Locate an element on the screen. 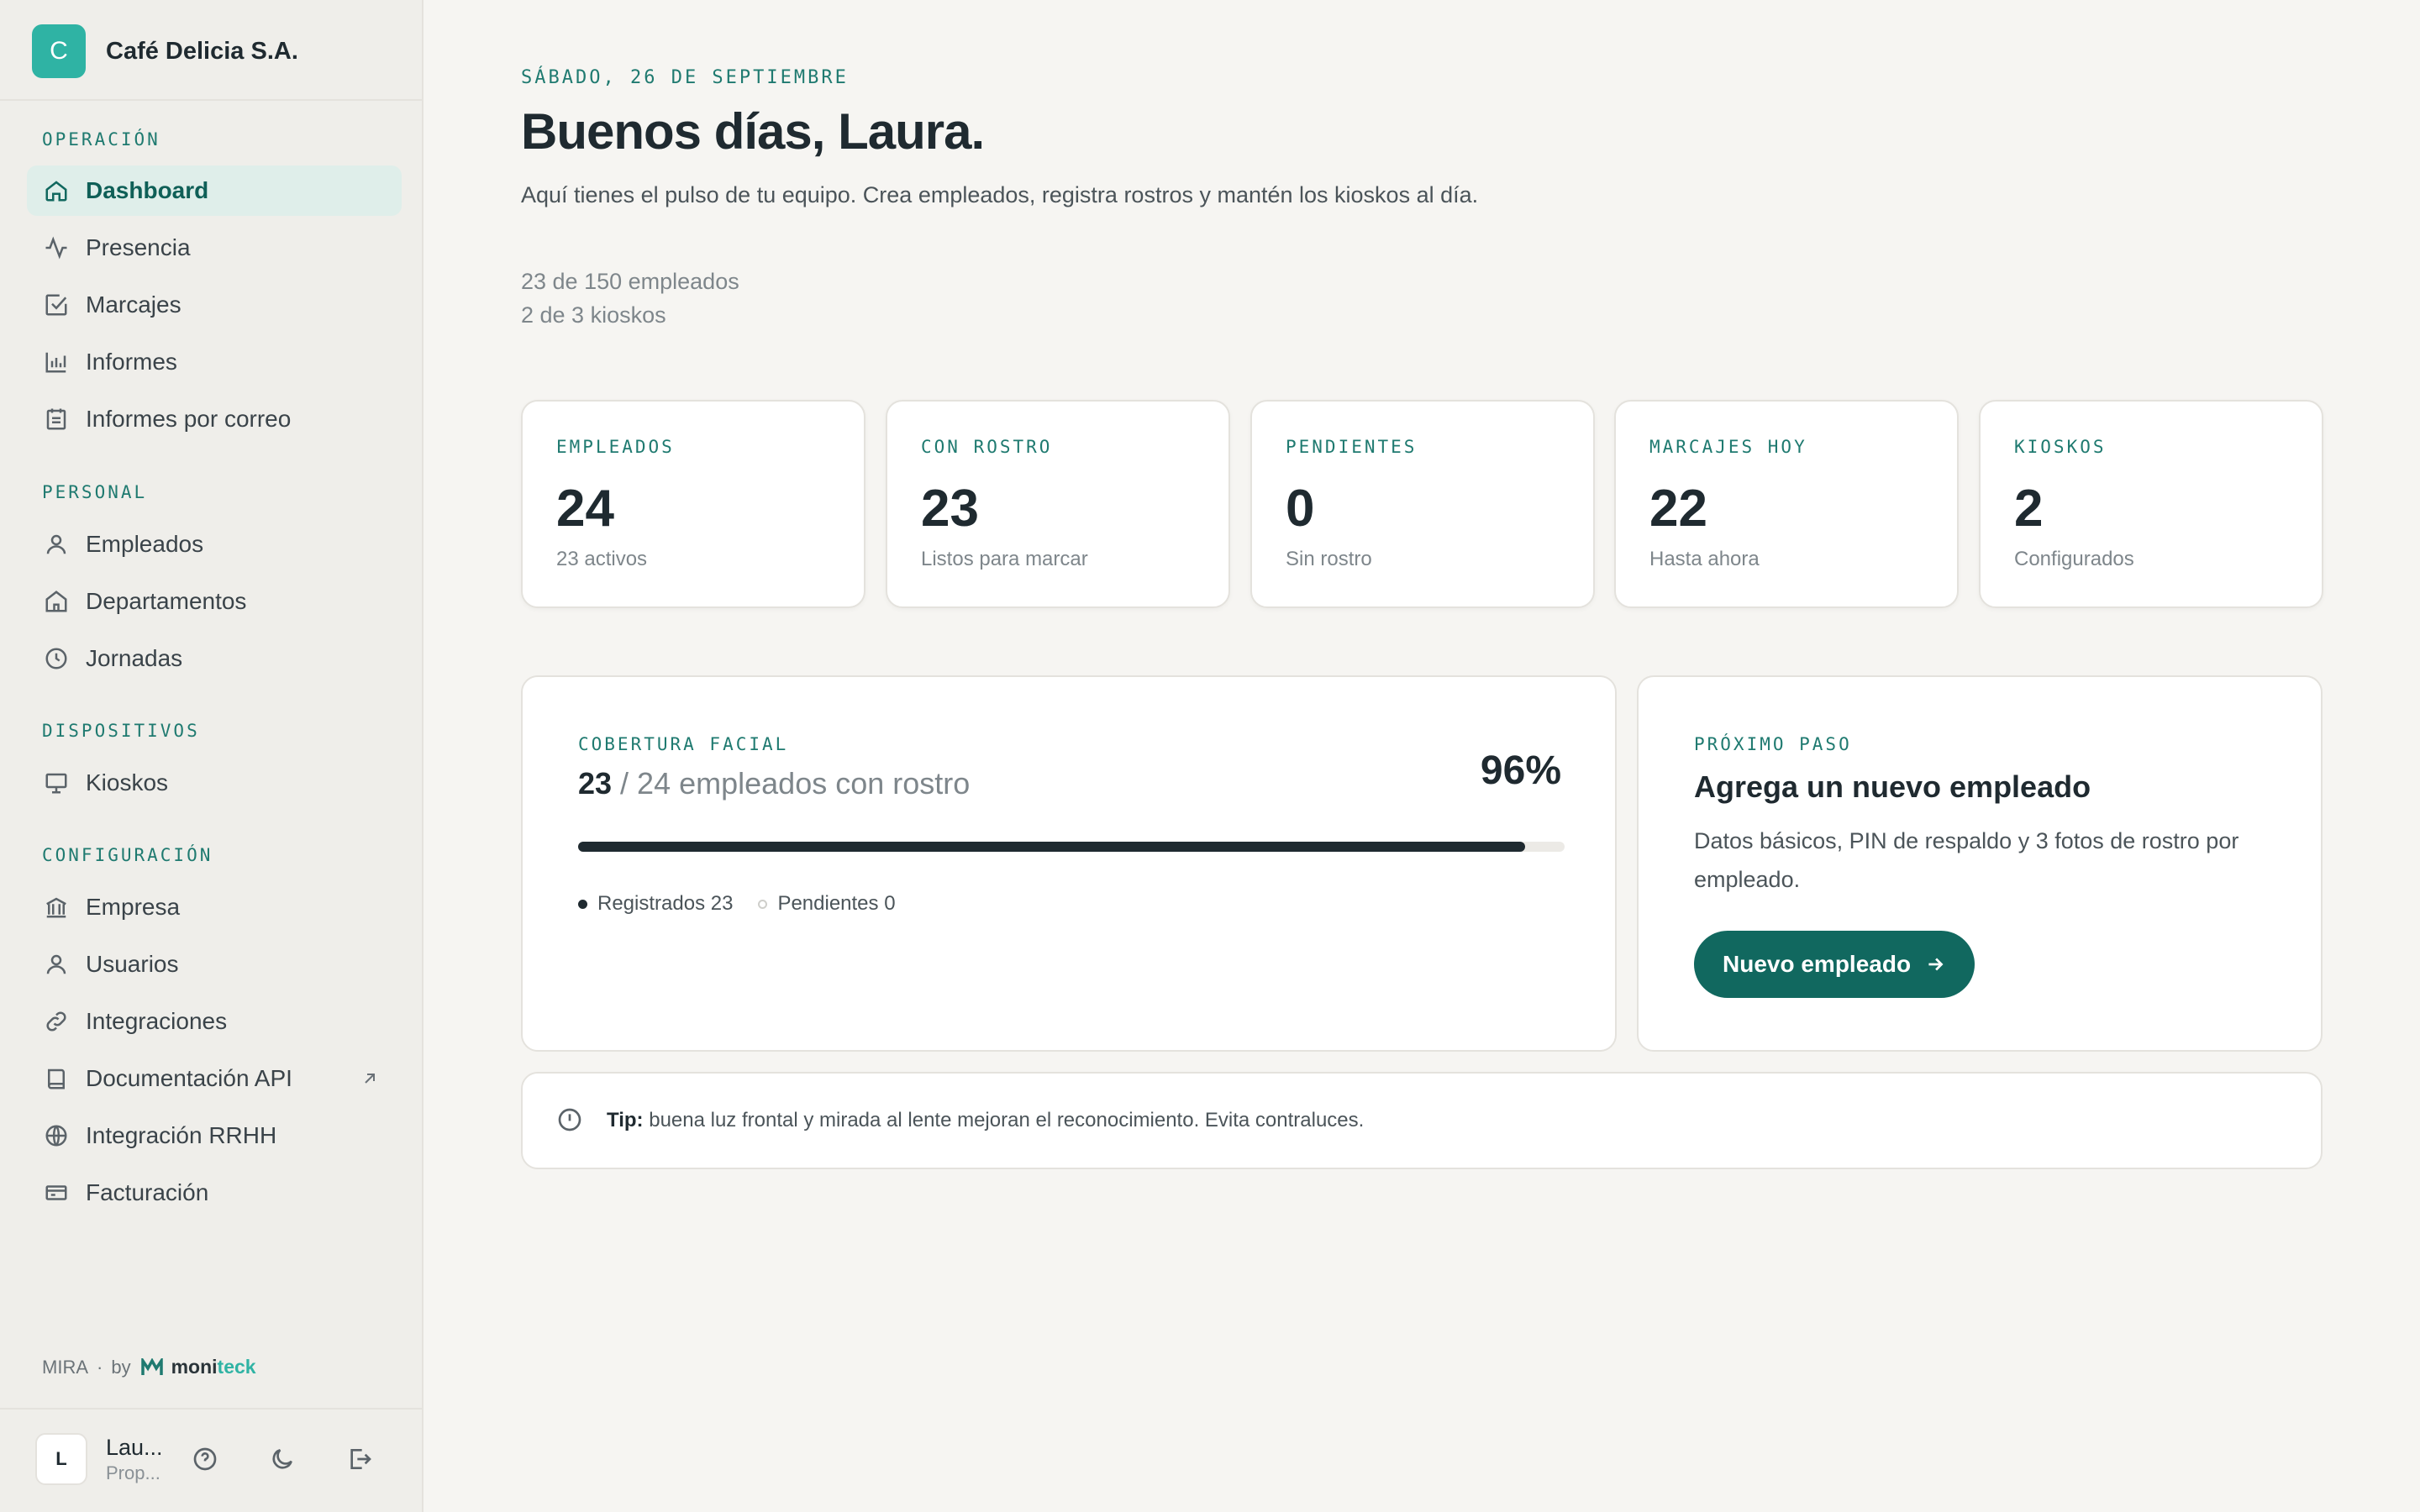 The height and width of the screenshot is (1512, 2420). sidebar-item-label: Dashboard is located at coordinates (147, 190).